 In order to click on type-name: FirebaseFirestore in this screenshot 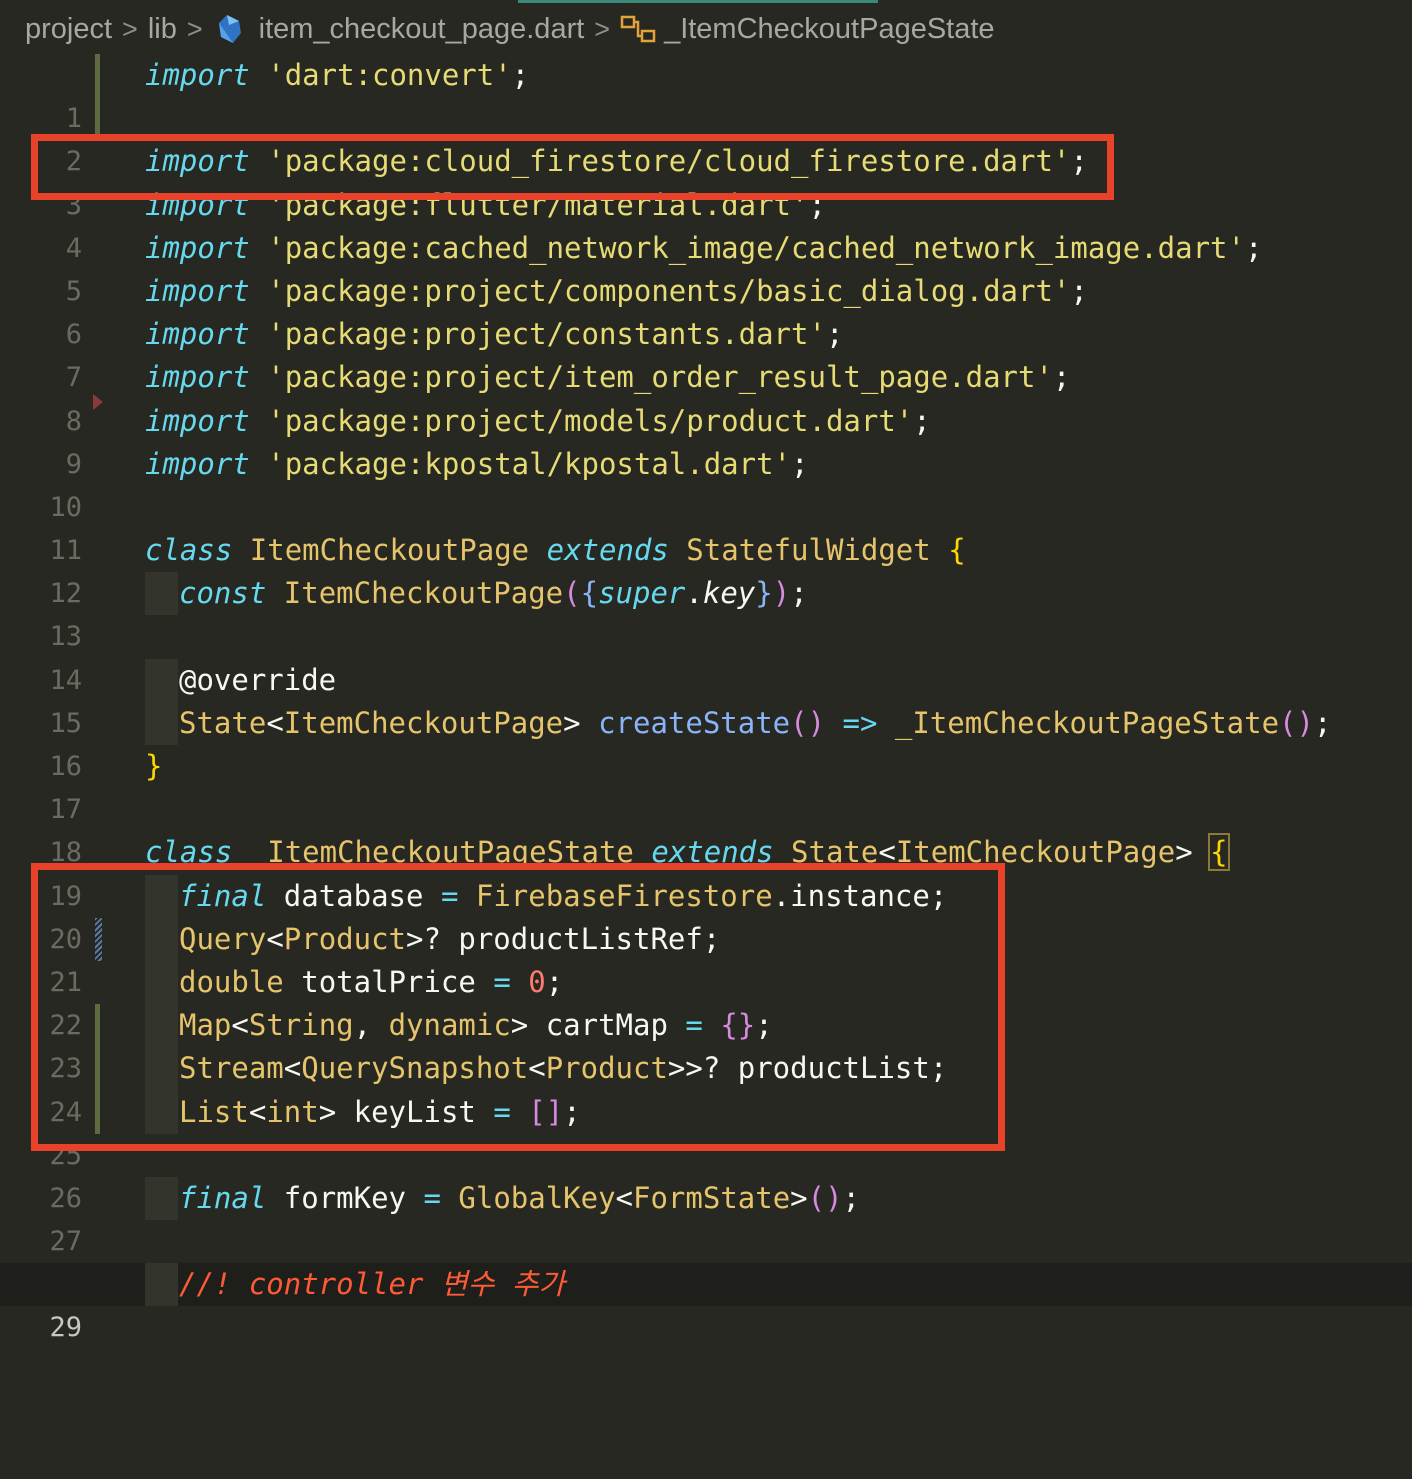, I will do `click(624, 895)`.